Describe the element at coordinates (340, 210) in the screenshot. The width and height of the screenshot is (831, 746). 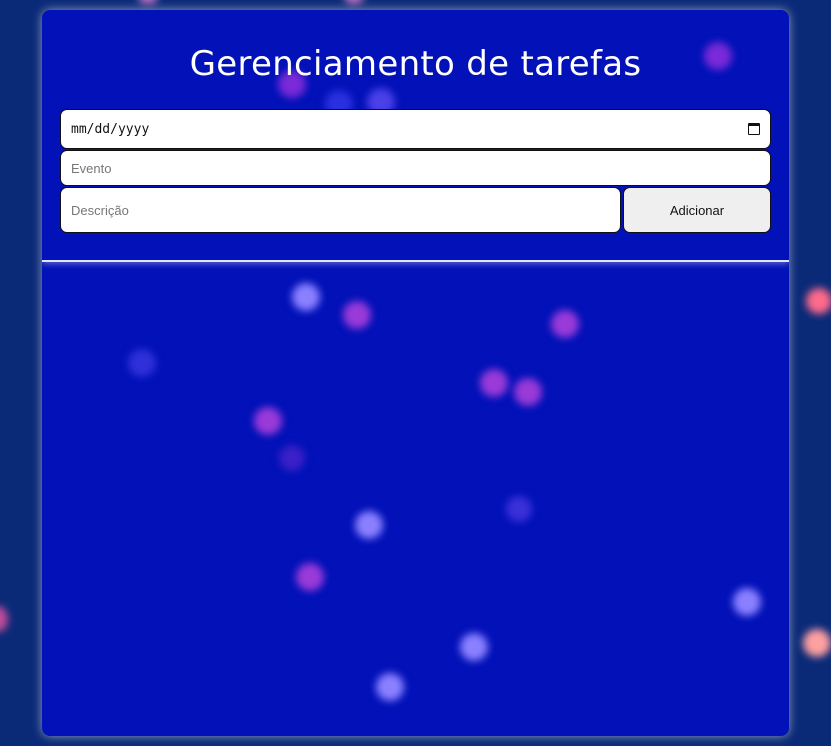
I see `descricao-input: Descrição` at that location.